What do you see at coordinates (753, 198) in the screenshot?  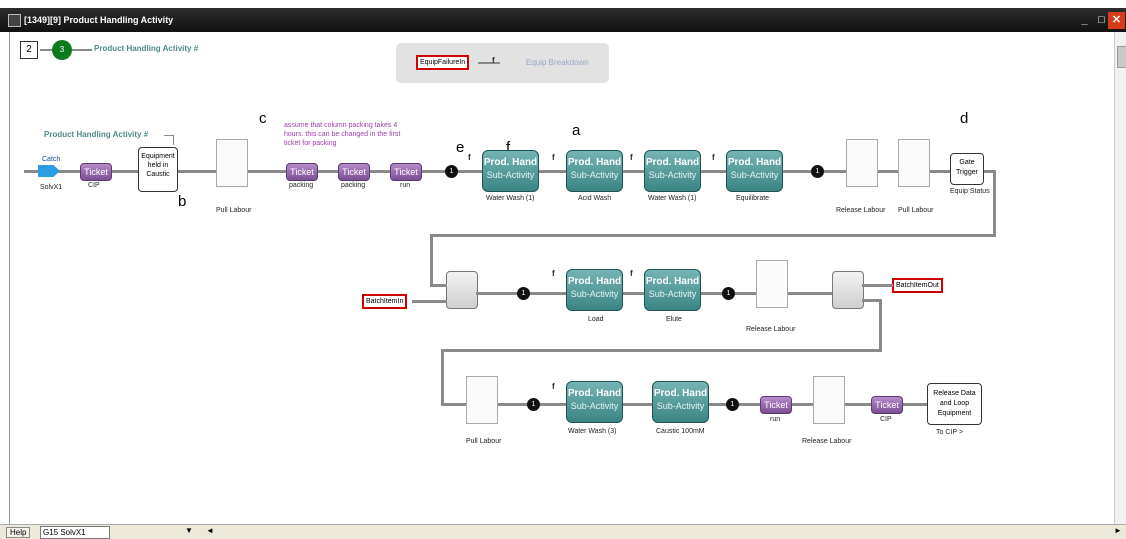 I see `equilibrate-label: Equilibrate` at bounding box center [753, 198].